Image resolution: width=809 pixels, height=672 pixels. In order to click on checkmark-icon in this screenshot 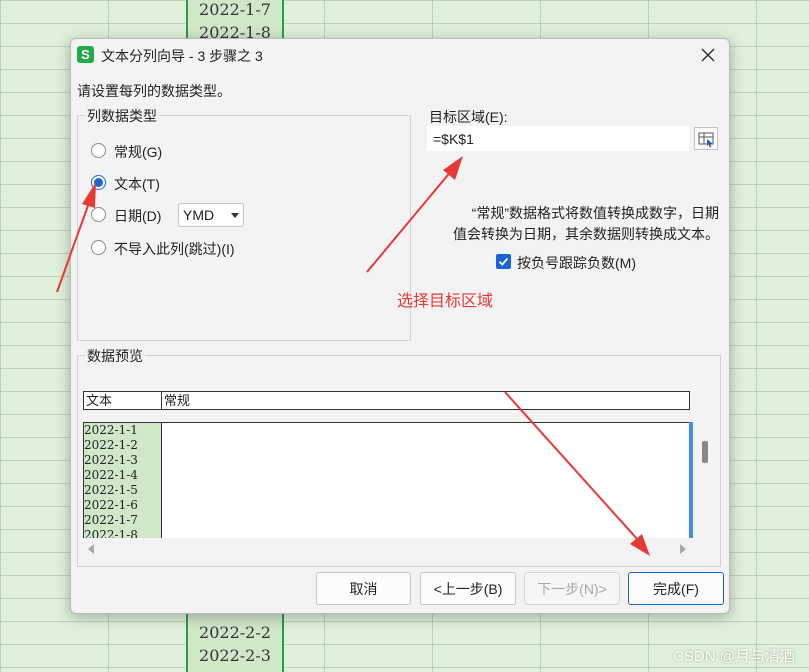, I will do `click(503, 261)`.